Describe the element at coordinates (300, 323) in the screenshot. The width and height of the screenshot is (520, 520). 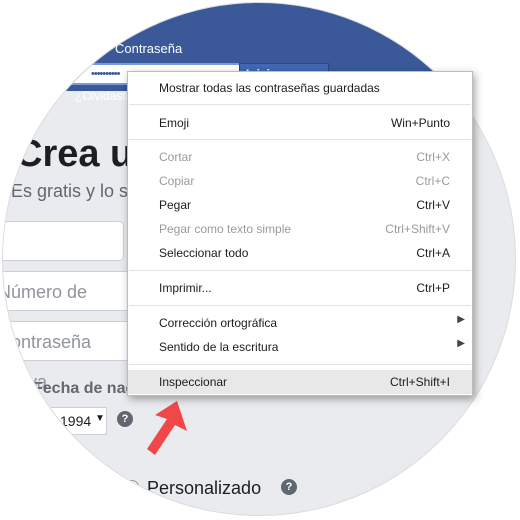
I see `menu-item-spellcheck: Corrección ortográfica ▶` at that location.